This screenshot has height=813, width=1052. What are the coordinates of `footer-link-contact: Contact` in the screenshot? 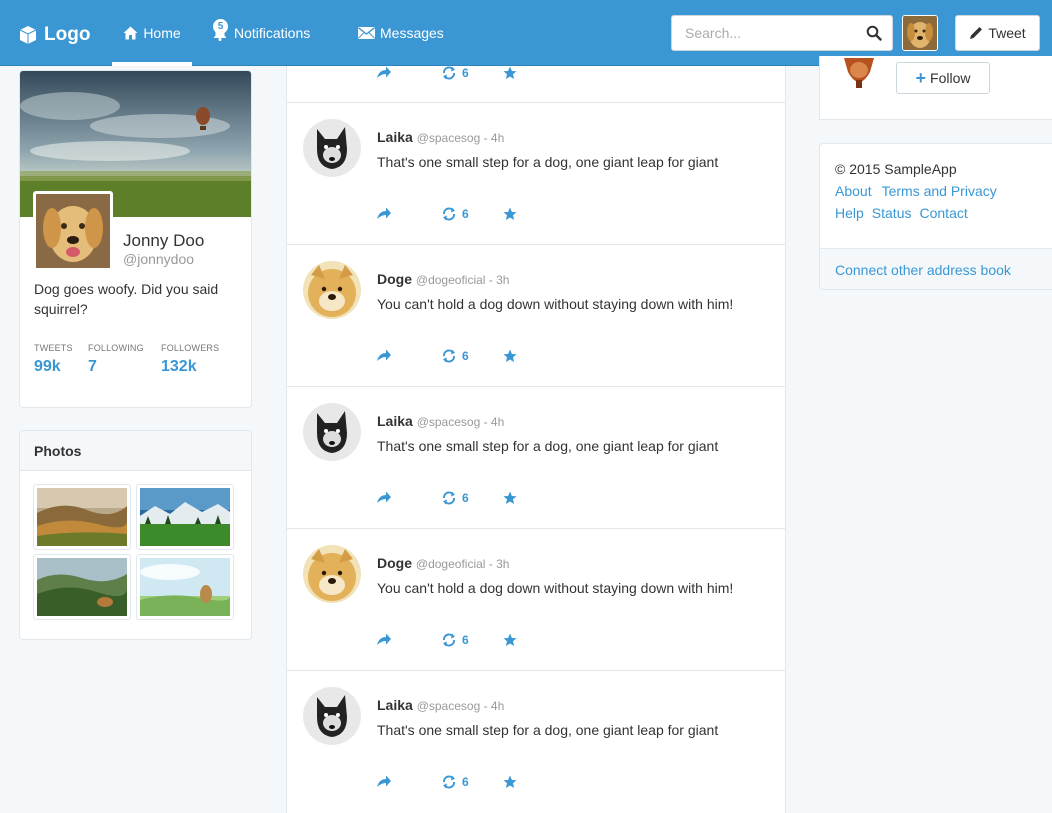 It's located at (944, 213).